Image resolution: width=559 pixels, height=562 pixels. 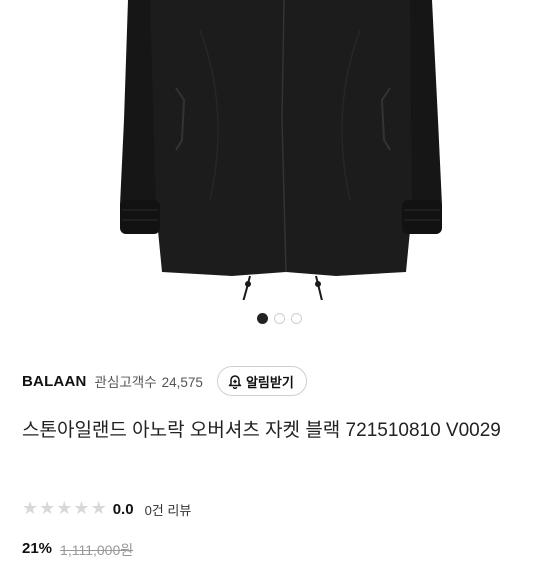 What do you see at coordinates (97, 550) in the screenshot?
I see `original-price: 1,111,000원` at bounding box center [97, 550].